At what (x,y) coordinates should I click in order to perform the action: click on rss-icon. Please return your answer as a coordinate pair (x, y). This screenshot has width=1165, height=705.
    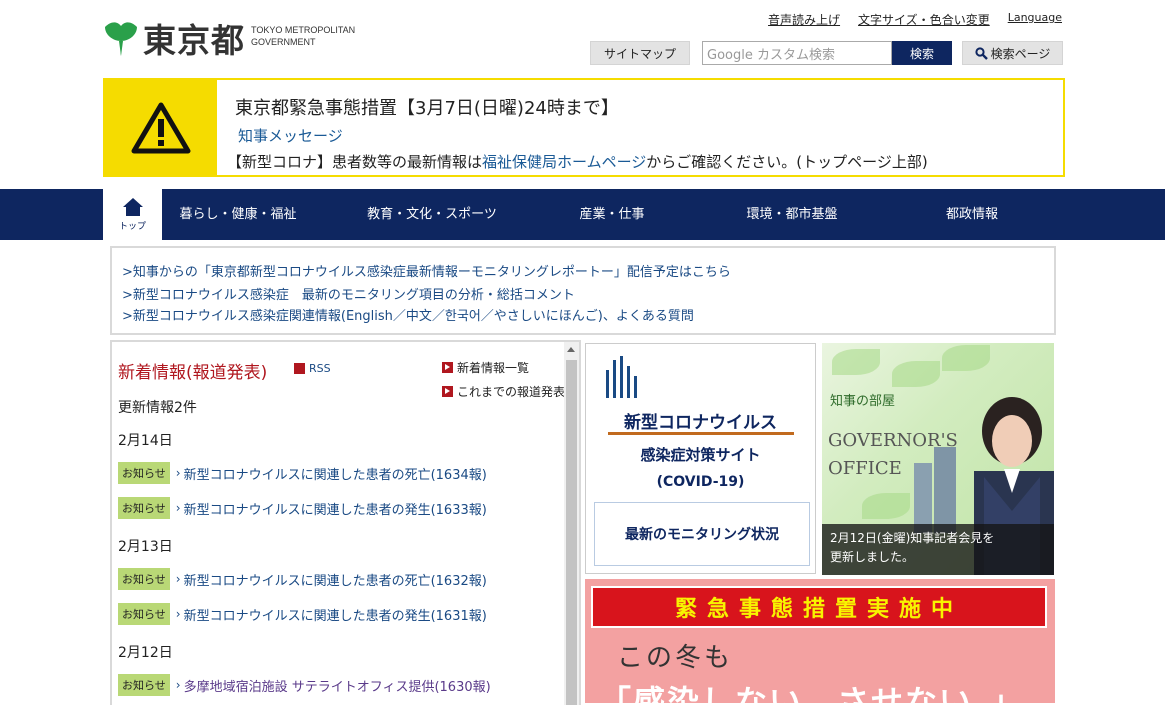
    Looking at the image, I should click on (299, 368).